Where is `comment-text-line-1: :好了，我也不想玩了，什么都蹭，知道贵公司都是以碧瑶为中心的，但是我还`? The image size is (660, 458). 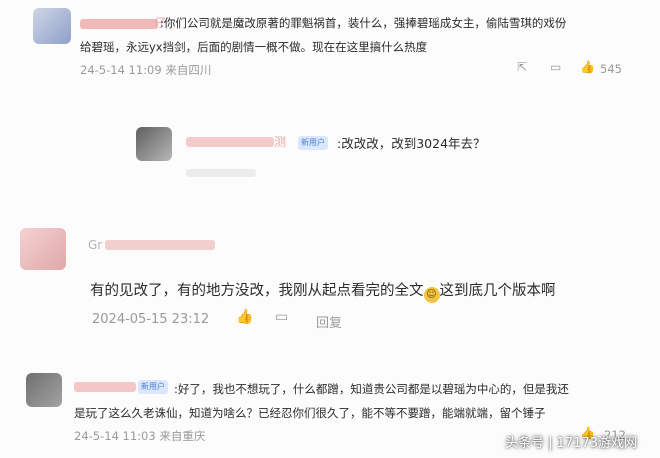
comment-text-line-1: :好了，我也不想玩了，什么都蹭，知道贵公司都是以碧瑶为中心的，但是我还 is located at coordinates (371, 389).